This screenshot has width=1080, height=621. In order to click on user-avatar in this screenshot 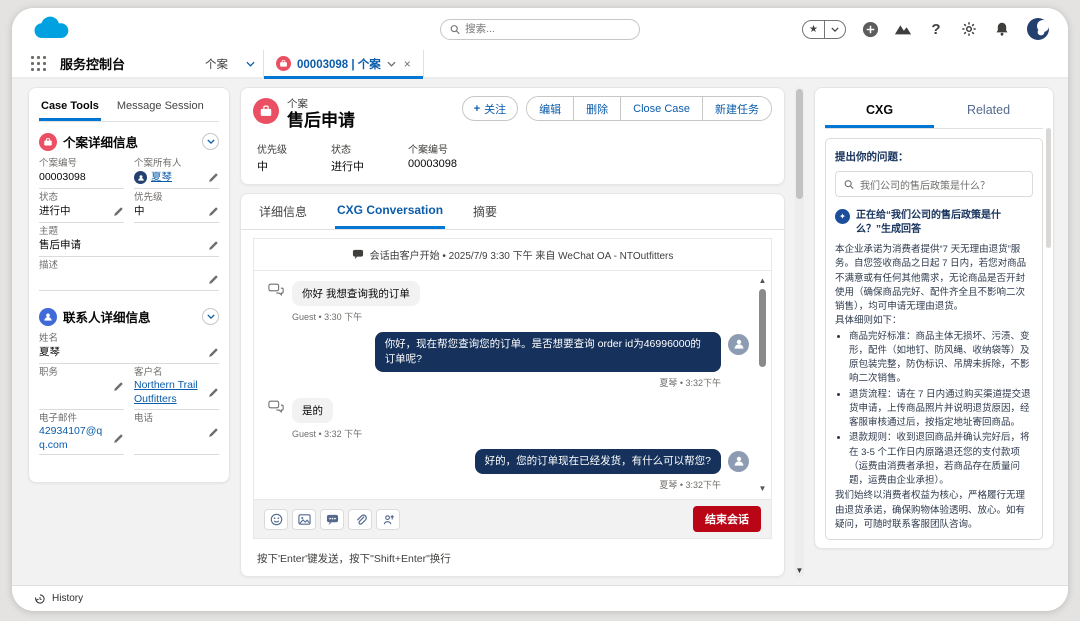, I will do `click(1038, 29)`.